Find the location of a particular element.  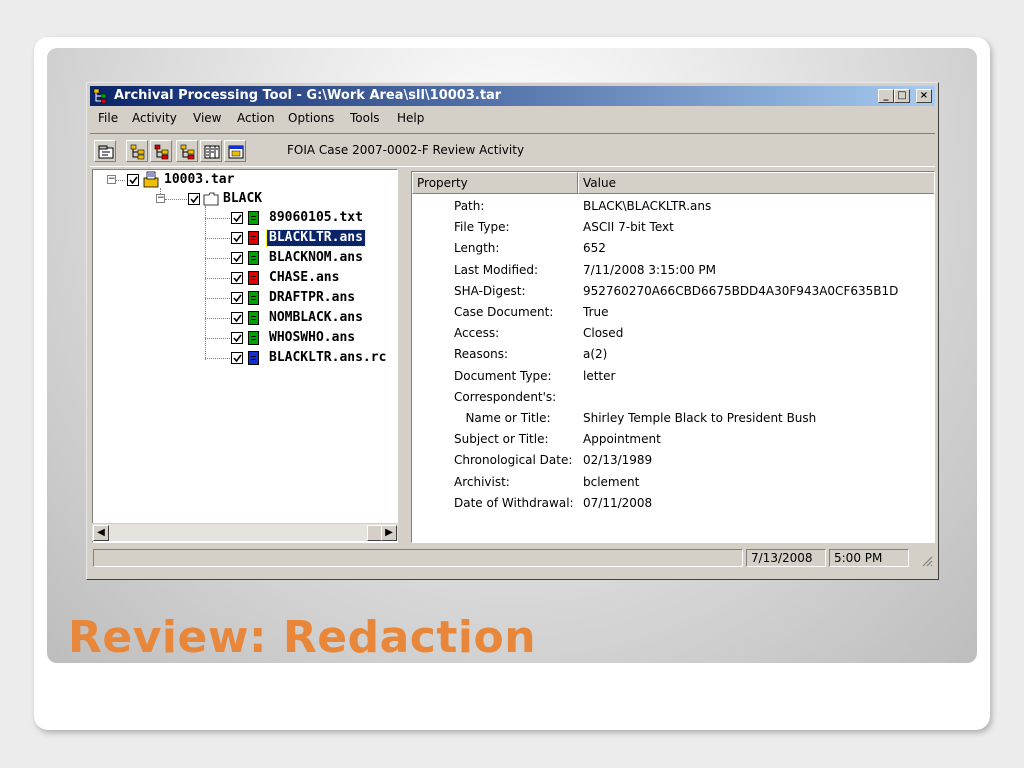

property-row: Reasons: a(2) is located at coordinates (673, 354).